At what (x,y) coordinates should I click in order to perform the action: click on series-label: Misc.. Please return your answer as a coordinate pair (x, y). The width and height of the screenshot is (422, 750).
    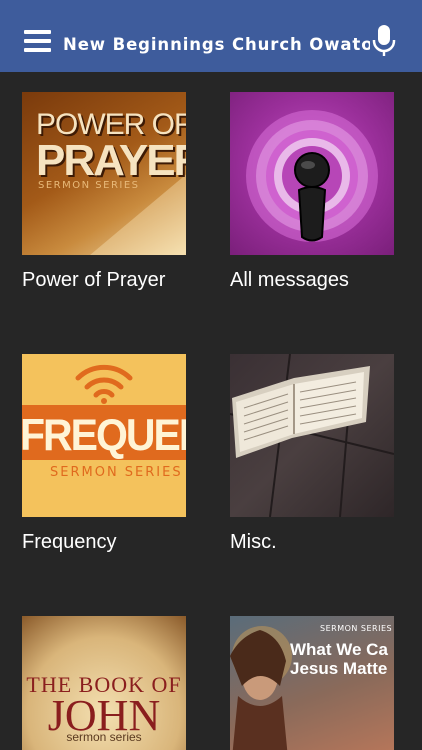
    Looking at the image, I should click on (253, 542).